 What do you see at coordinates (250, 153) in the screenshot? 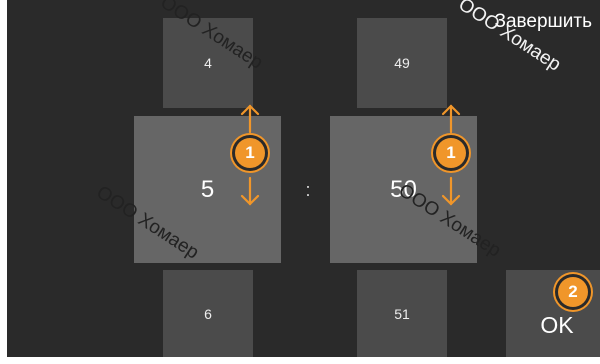
I see `hour-step-badge: 1` at bounding box center [250, 153].